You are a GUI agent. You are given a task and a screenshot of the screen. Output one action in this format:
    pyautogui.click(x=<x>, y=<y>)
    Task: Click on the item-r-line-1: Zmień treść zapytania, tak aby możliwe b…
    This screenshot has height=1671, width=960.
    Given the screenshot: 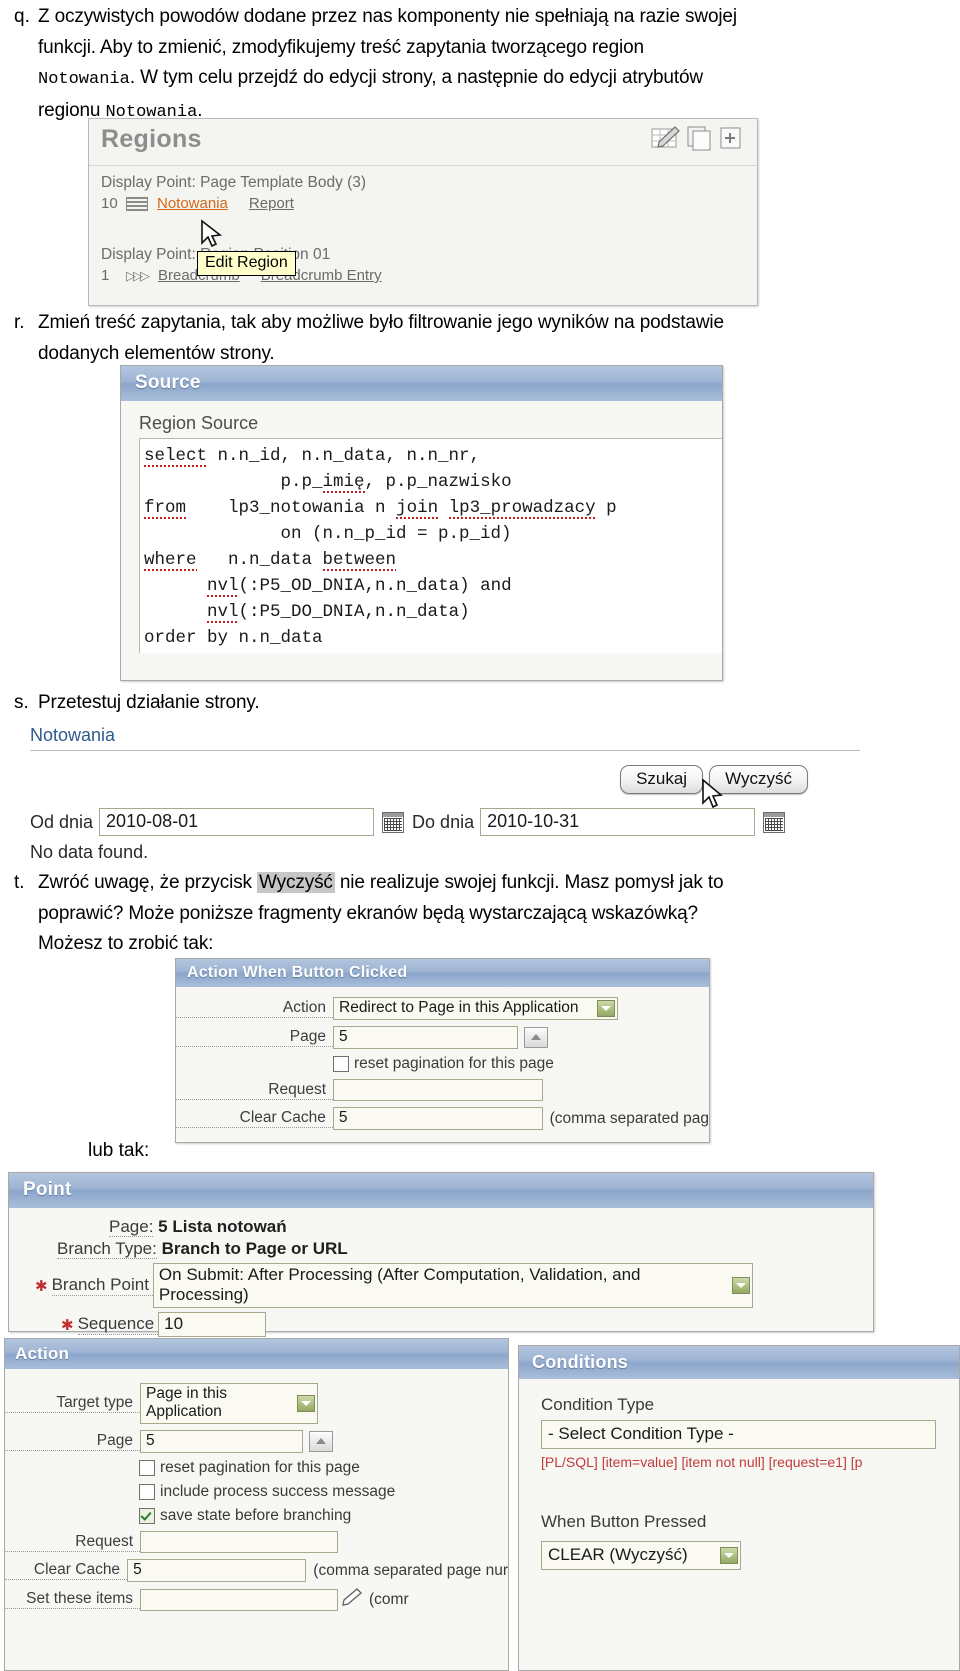 What is the action you would take?
    pyautogui.click(x=381, y=322)
    